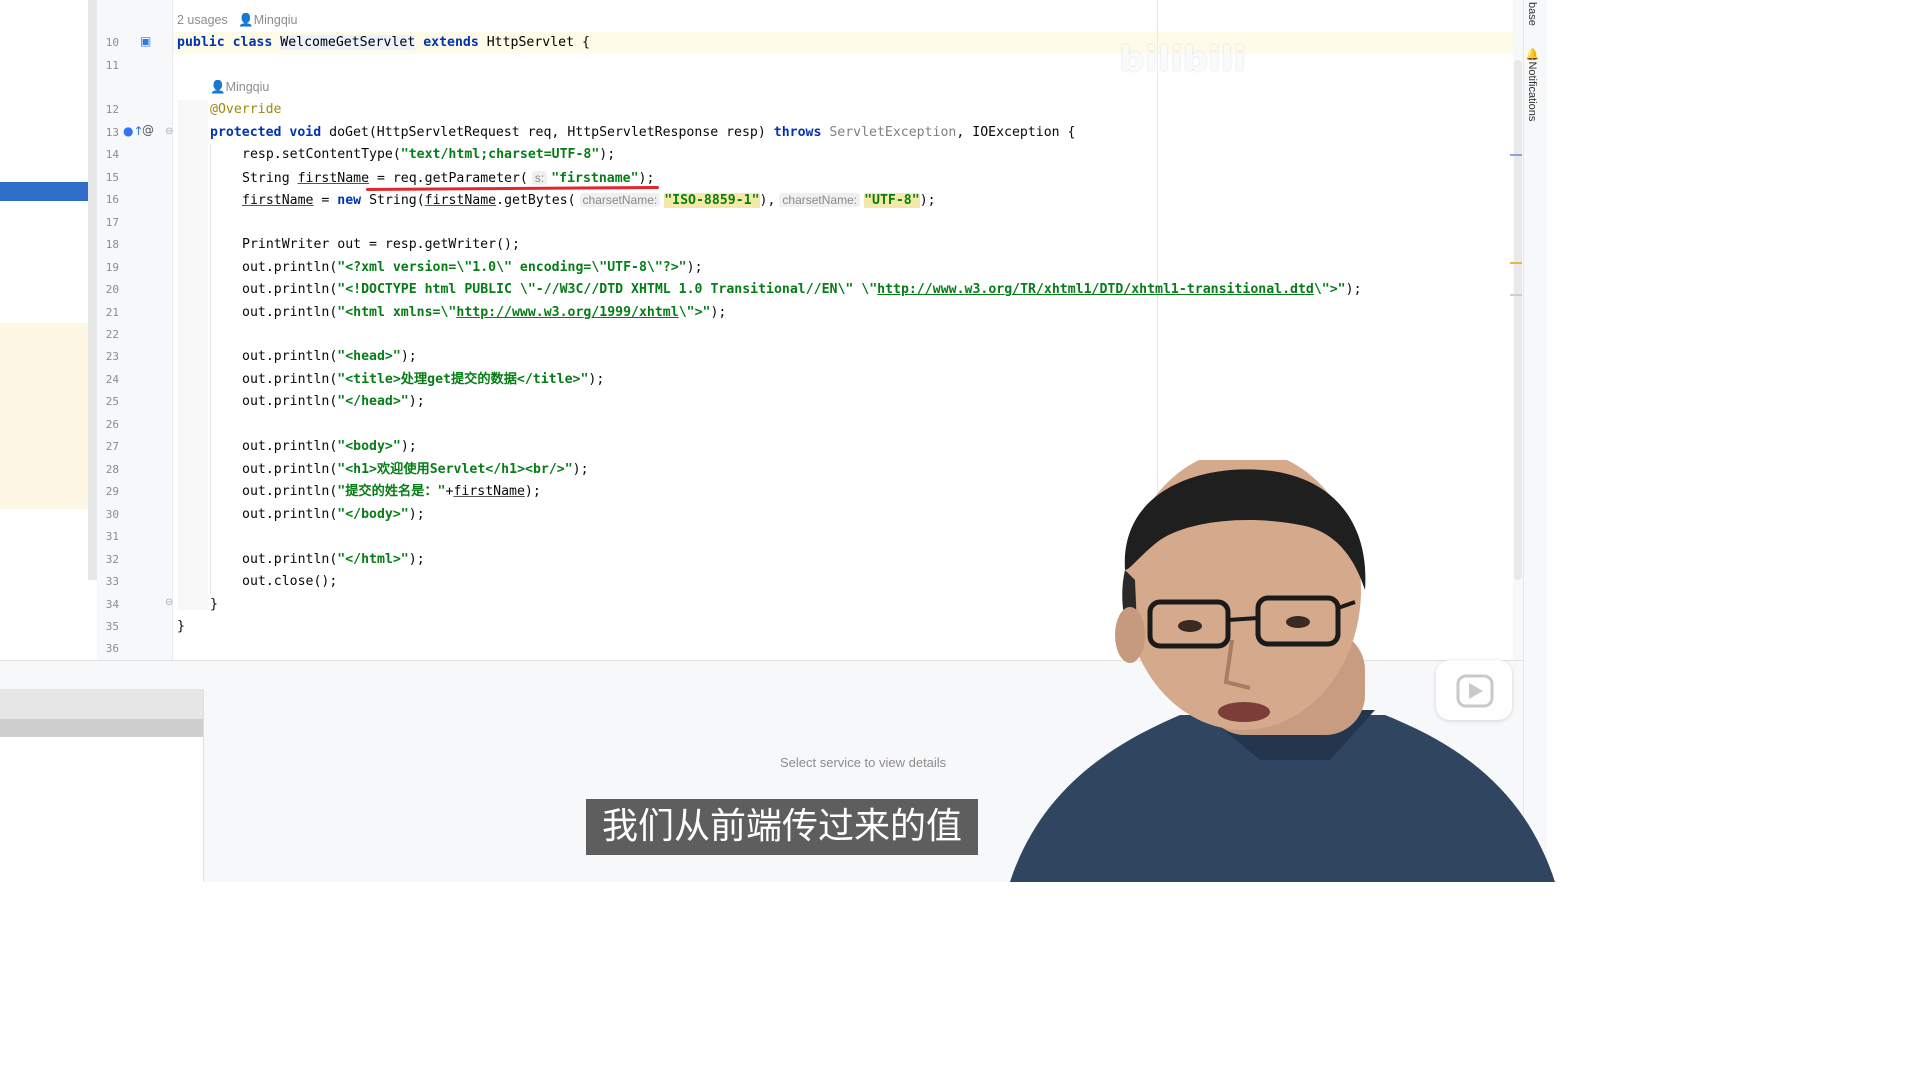 This screenshot has height=1080, width=1920. I want to click on code-line-30: out.println("</body>");, so click(333, 515).